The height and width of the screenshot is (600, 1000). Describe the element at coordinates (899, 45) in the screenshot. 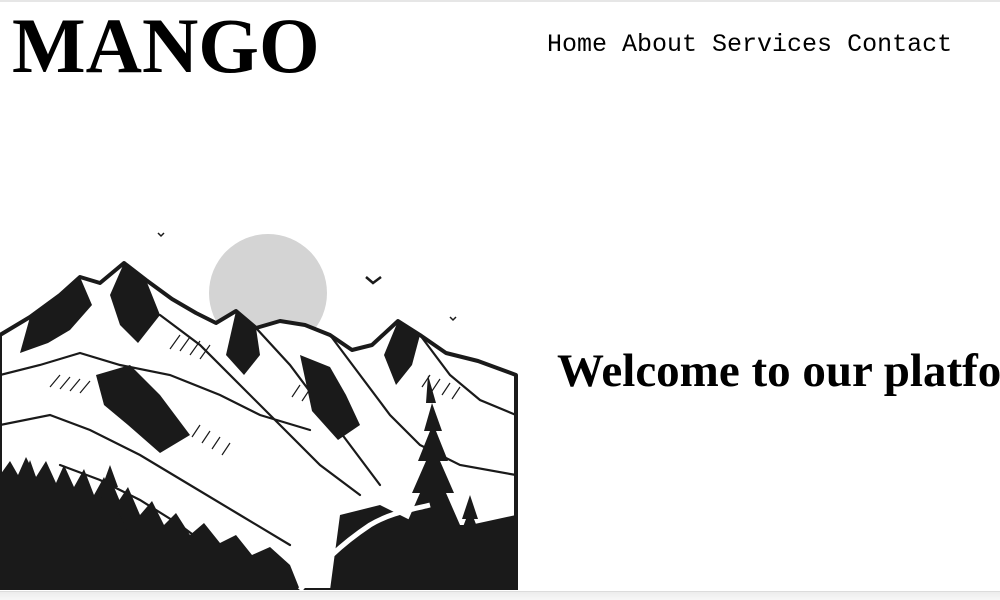

I see `nav-link-contact: Contact` at that location.